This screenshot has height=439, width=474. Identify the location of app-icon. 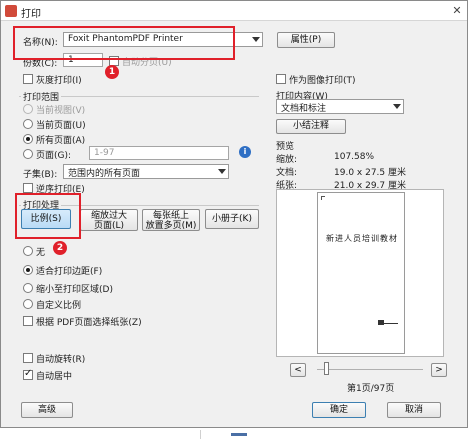
(11, 11).